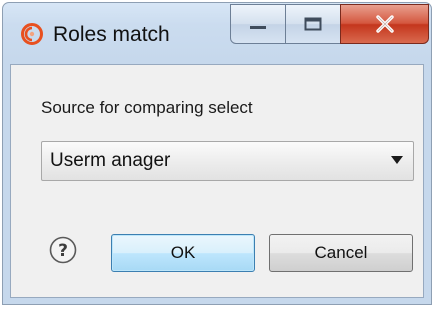 This screenshot has width=437, height=309. I want to click on help-icon: ?, so click(63, 250).